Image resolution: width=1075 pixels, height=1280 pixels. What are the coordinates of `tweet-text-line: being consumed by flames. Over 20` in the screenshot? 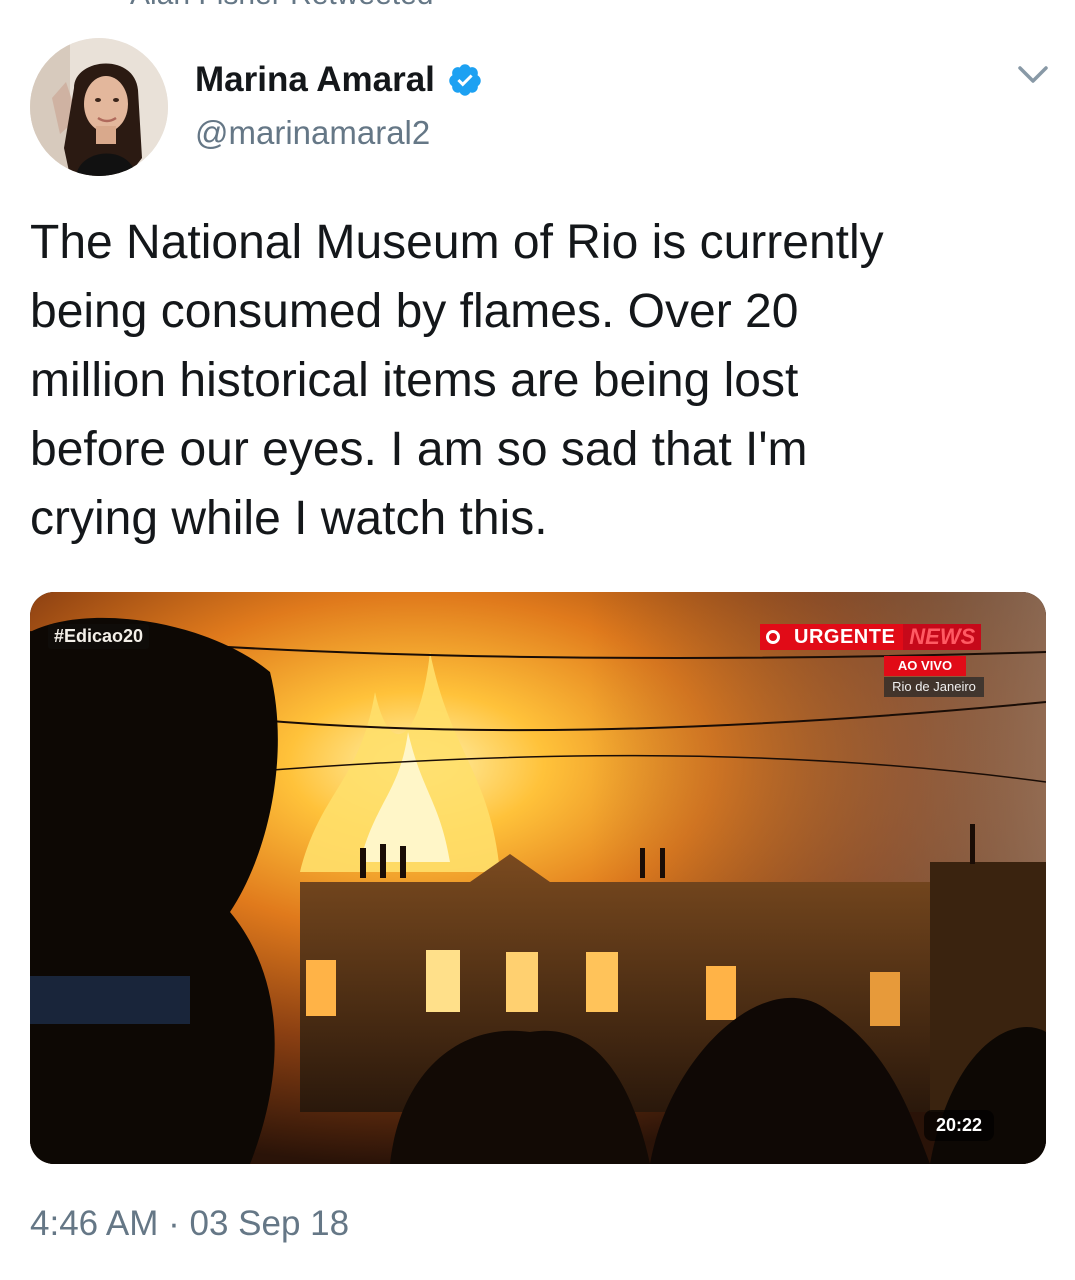 It's located at (414, 311).